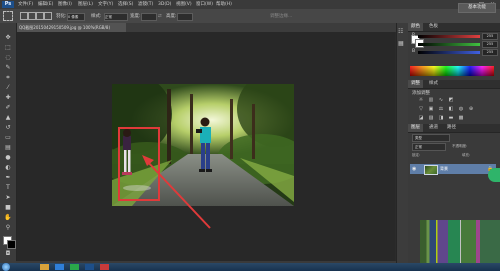 Image resolution: width=500 pixels, height=271 pixels. Describe the element at coordinates (433, 27) in the screenshot. I see `tab-swatches: 色板` at that location.